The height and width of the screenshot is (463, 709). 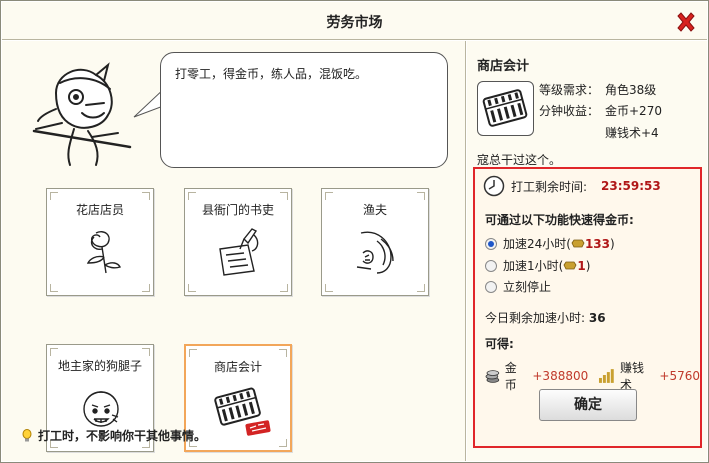 I want to click on timer-value: 23:59:53, so click(x=631, y=186).